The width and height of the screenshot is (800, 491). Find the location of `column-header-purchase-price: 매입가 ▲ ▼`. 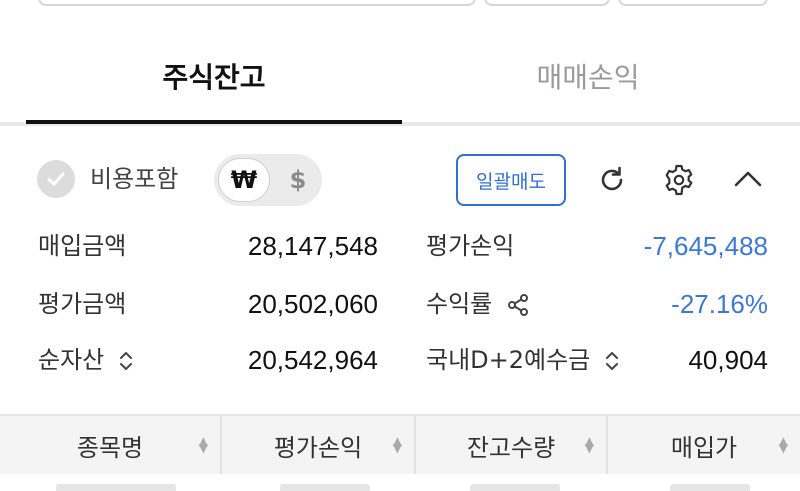

column-header-purchase-price: 매입가 ▲ ▼ is located at coordinates (704, 445).